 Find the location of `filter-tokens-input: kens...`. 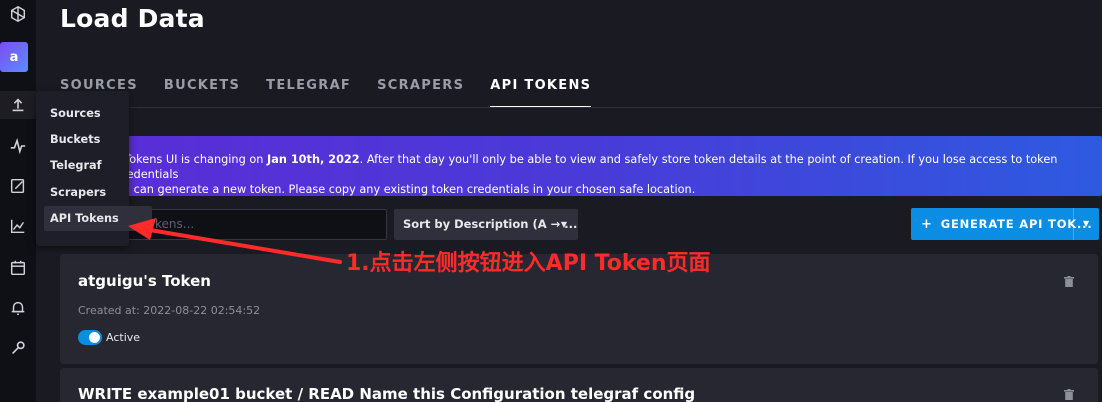

filter-tokens-input: kens... is located at coordinates (253, 224).